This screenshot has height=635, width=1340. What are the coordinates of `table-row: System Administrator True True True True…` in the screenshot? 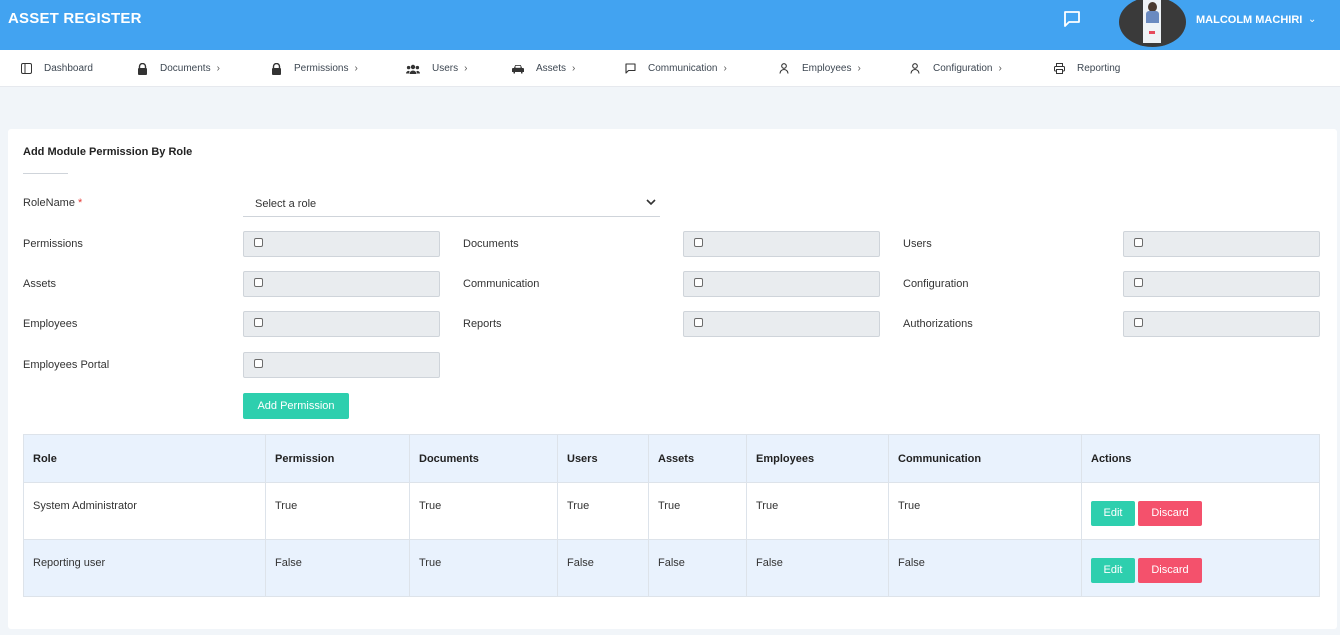 It's located at (671, 511).